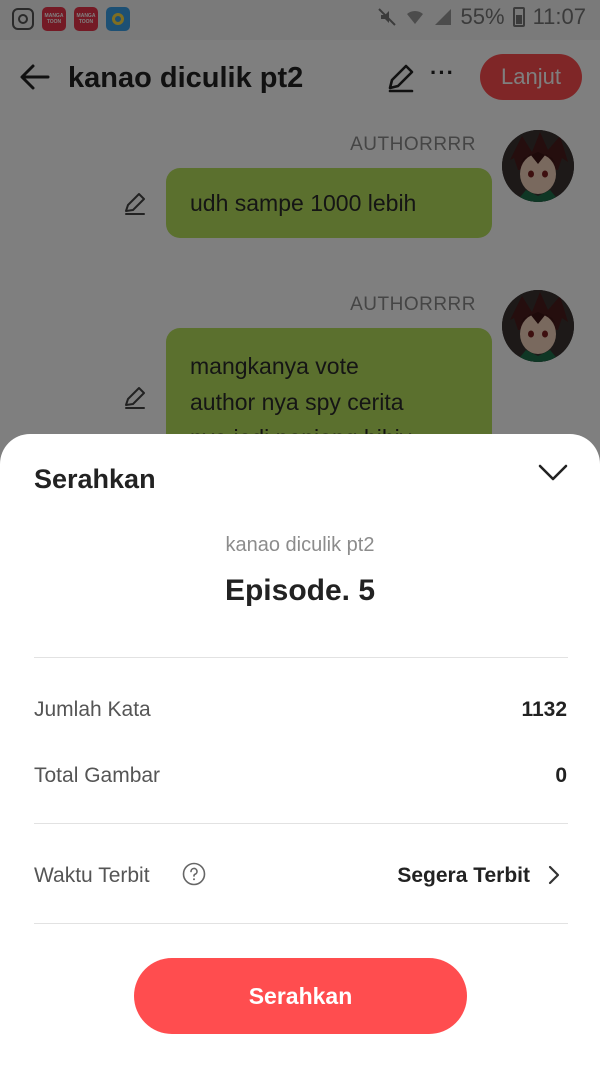  I want to click on image-count-label: Total Gambar, so click(97, 775).